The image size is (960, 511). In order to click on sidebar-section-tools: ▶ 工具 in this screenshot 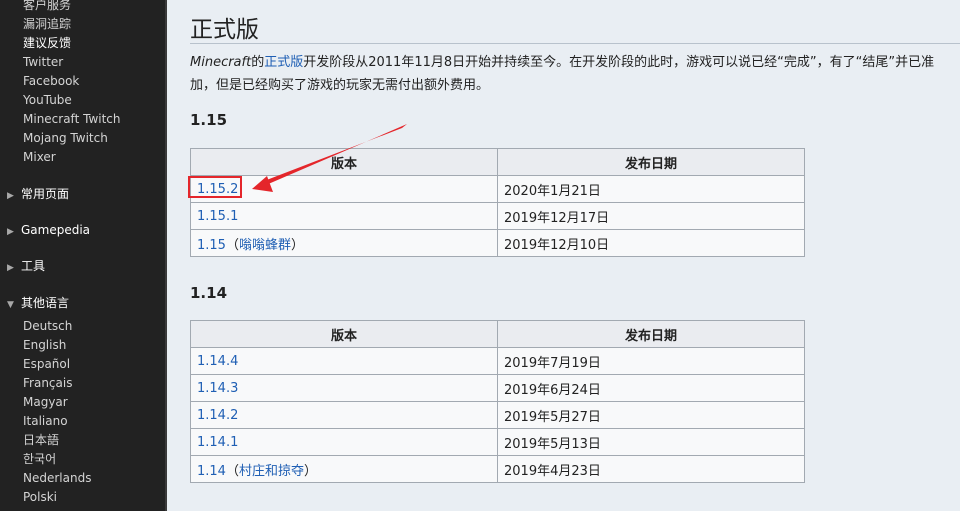, I will do `click(26, 266)`.